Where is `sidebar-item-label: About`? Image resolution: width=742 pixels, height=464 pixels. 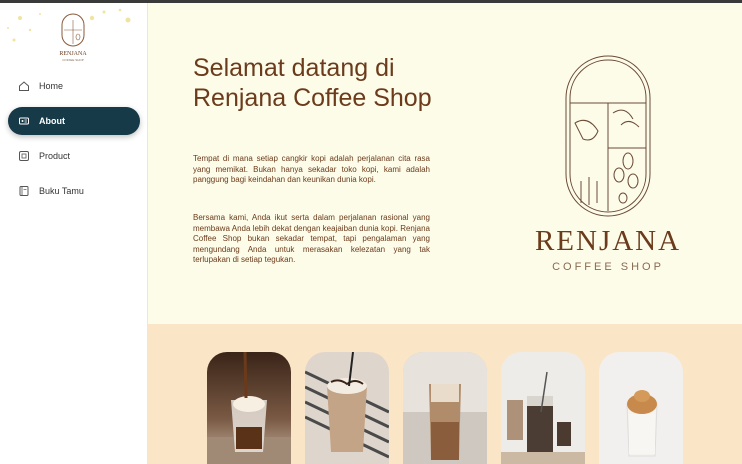
sidebar-item-label: About is located at coordinates (52, 121).